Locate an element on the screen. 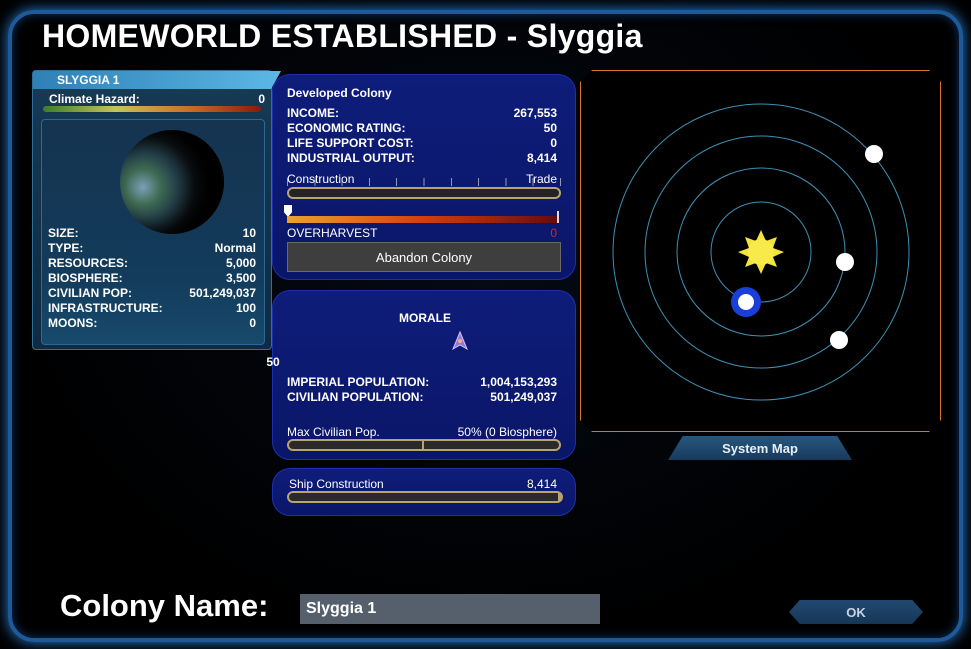  overharvest-value: 0 is located at coordinates (553, 233).